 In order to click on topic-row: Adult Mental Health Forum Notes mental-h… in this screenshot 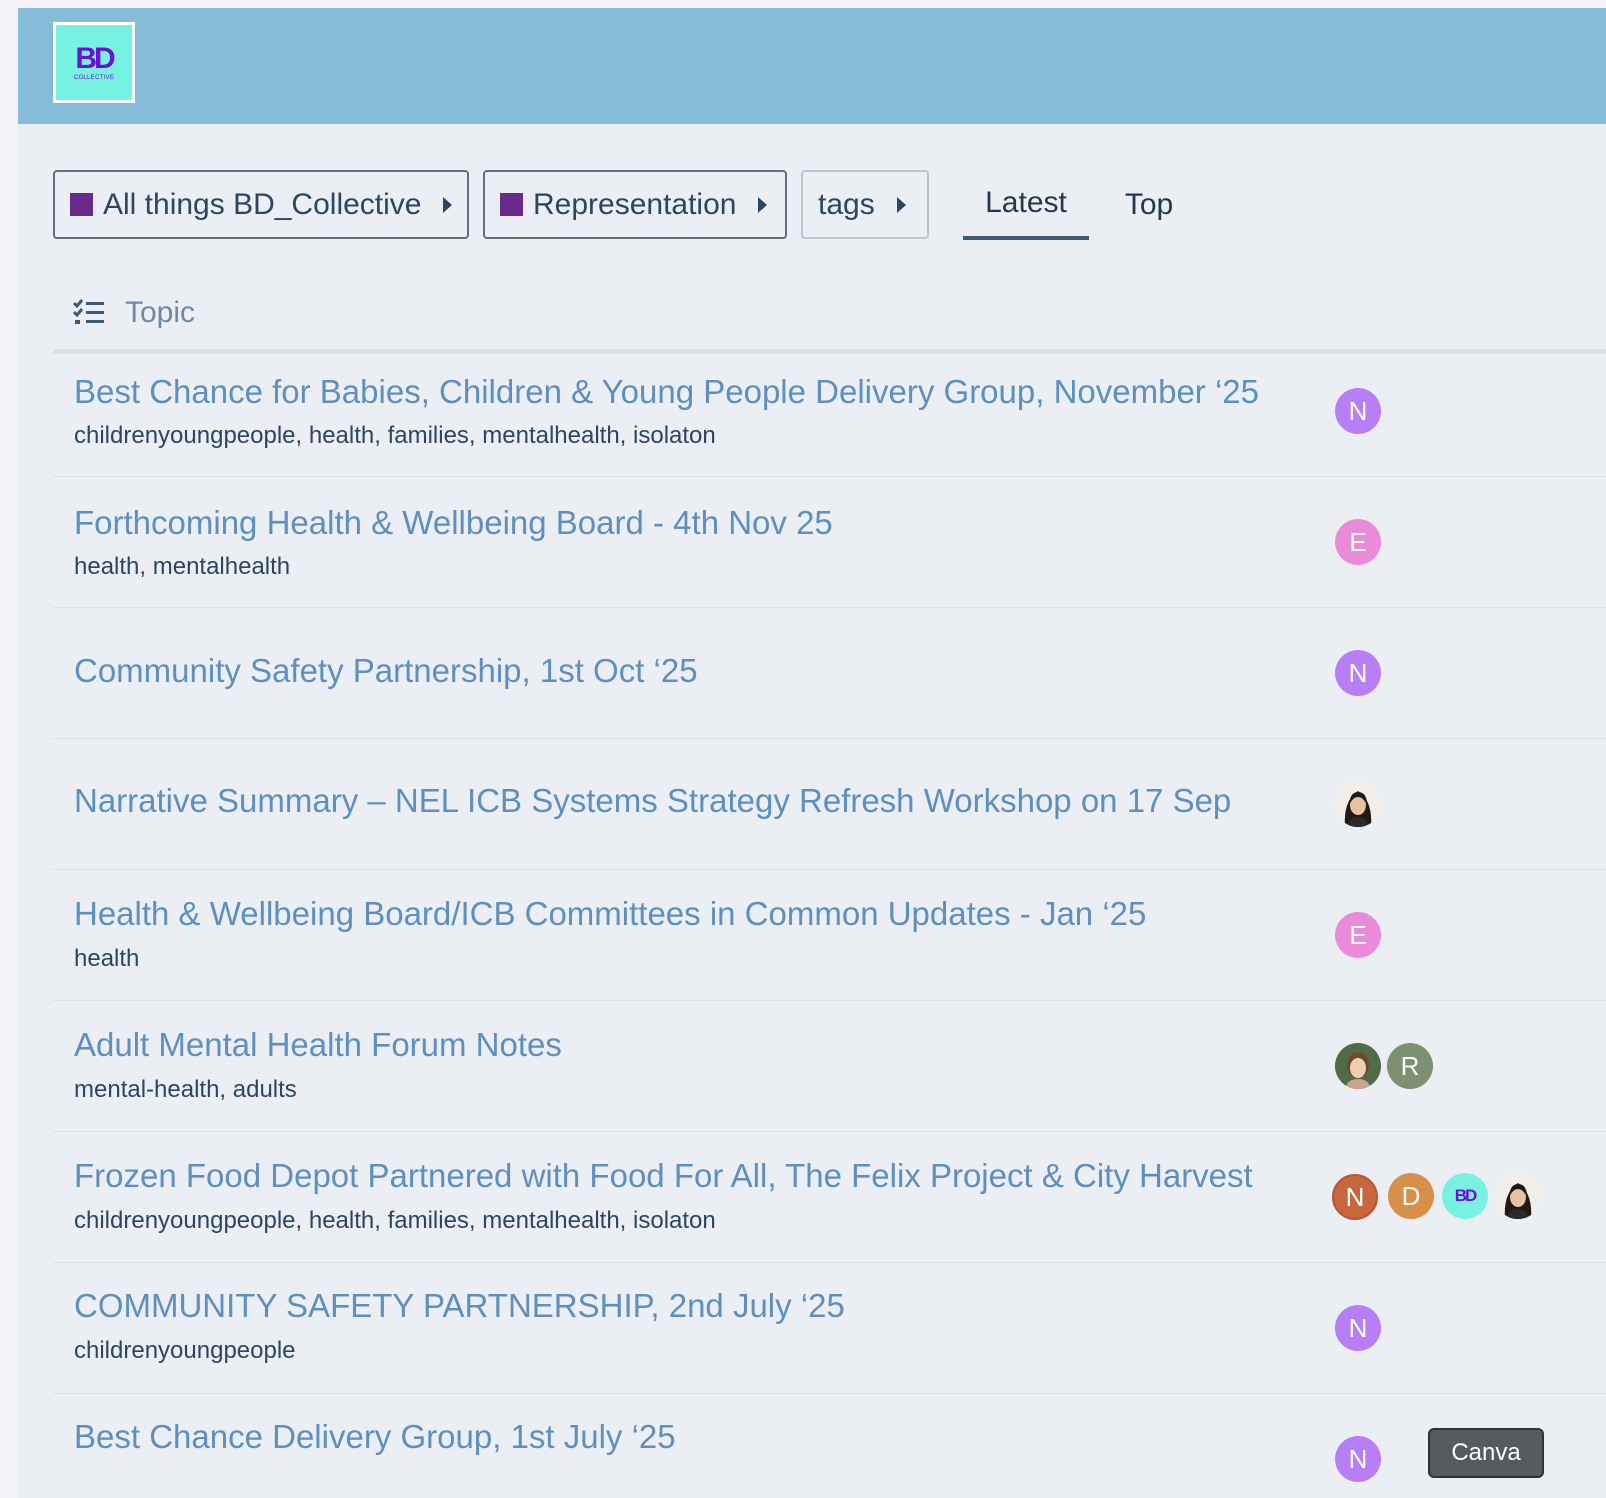, I will do `click(829, 1066)`.